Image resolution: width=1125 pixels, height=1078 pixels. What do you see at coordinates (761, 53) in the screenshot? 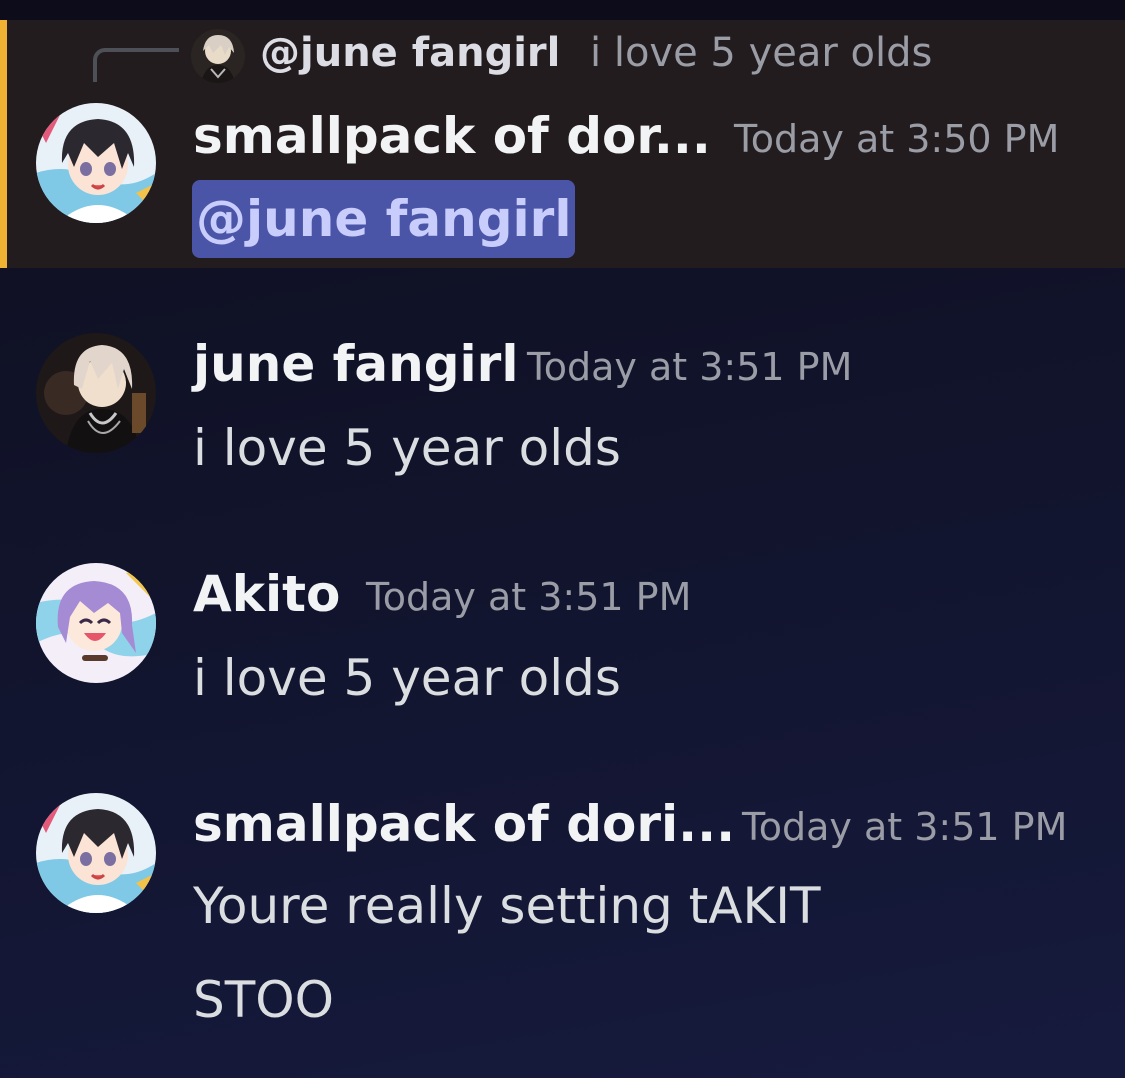
I see `reply-preview-text: i love 5 year olds` at bounding box center [761, 53].